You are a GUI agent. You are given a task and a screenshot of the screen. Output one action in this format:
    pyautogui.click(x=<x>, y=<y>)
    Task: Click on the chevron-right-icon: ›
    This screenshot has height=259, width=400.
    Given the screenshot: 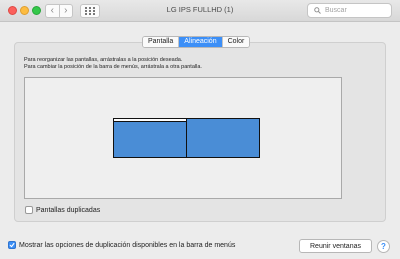 What is the action you would take?
    pyautogui.click(x=65, y=11)
    